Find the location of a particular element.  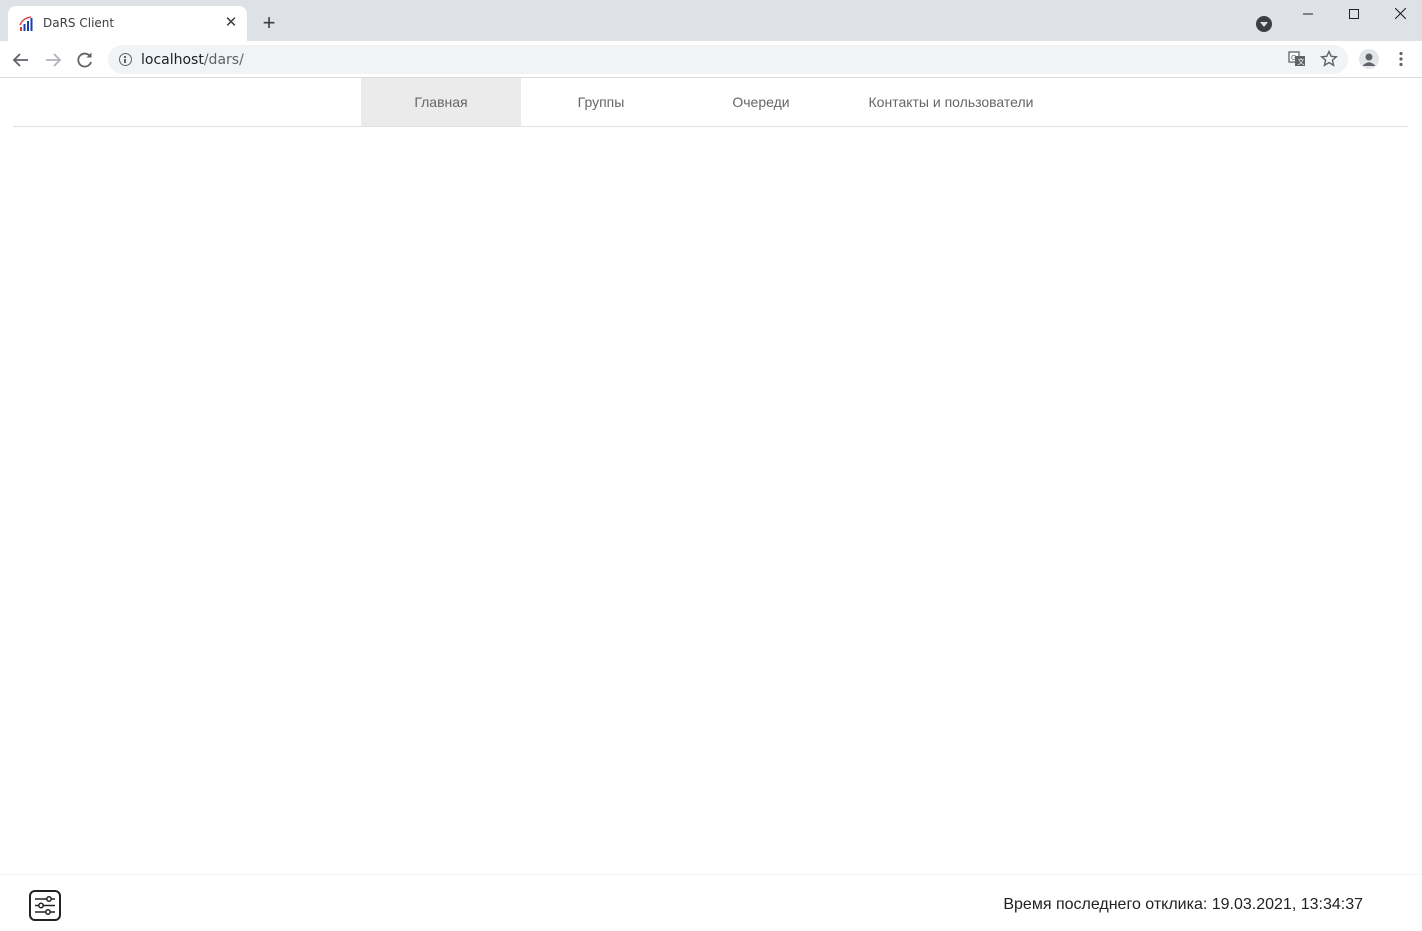

tab-close-icon: ✕ is located at coordinates (231, 22).